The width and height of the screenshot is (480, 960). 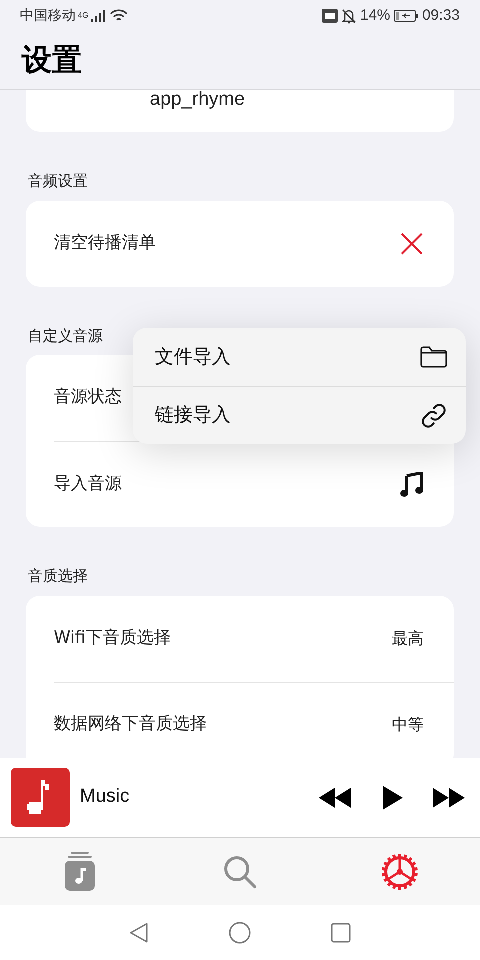 What do you see at coordinates (105, 797) in the screenshot?
I see `track-title: Music` at bounding box center [105, 797].